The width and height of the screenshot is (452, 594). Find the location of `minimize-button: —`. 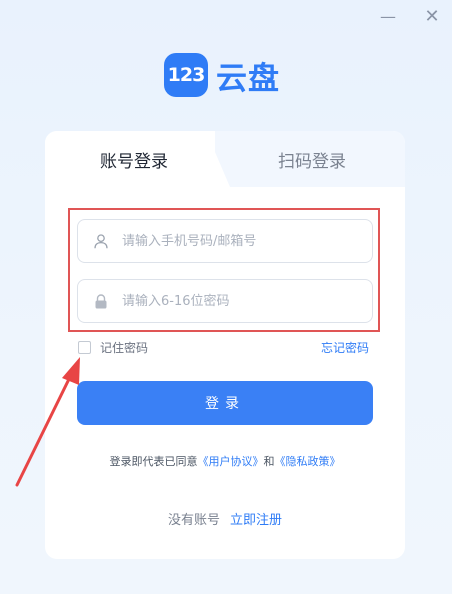

minimize-button: — is located at coordinates (388, 17).